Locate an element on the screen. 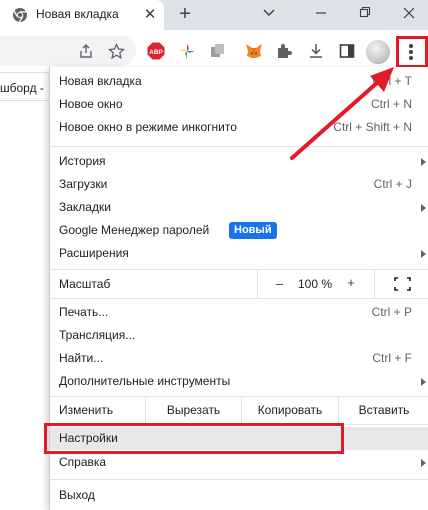 The height and width of the screenshot is (510, 428). annotation-arrow is located at coordinates (342, 113).